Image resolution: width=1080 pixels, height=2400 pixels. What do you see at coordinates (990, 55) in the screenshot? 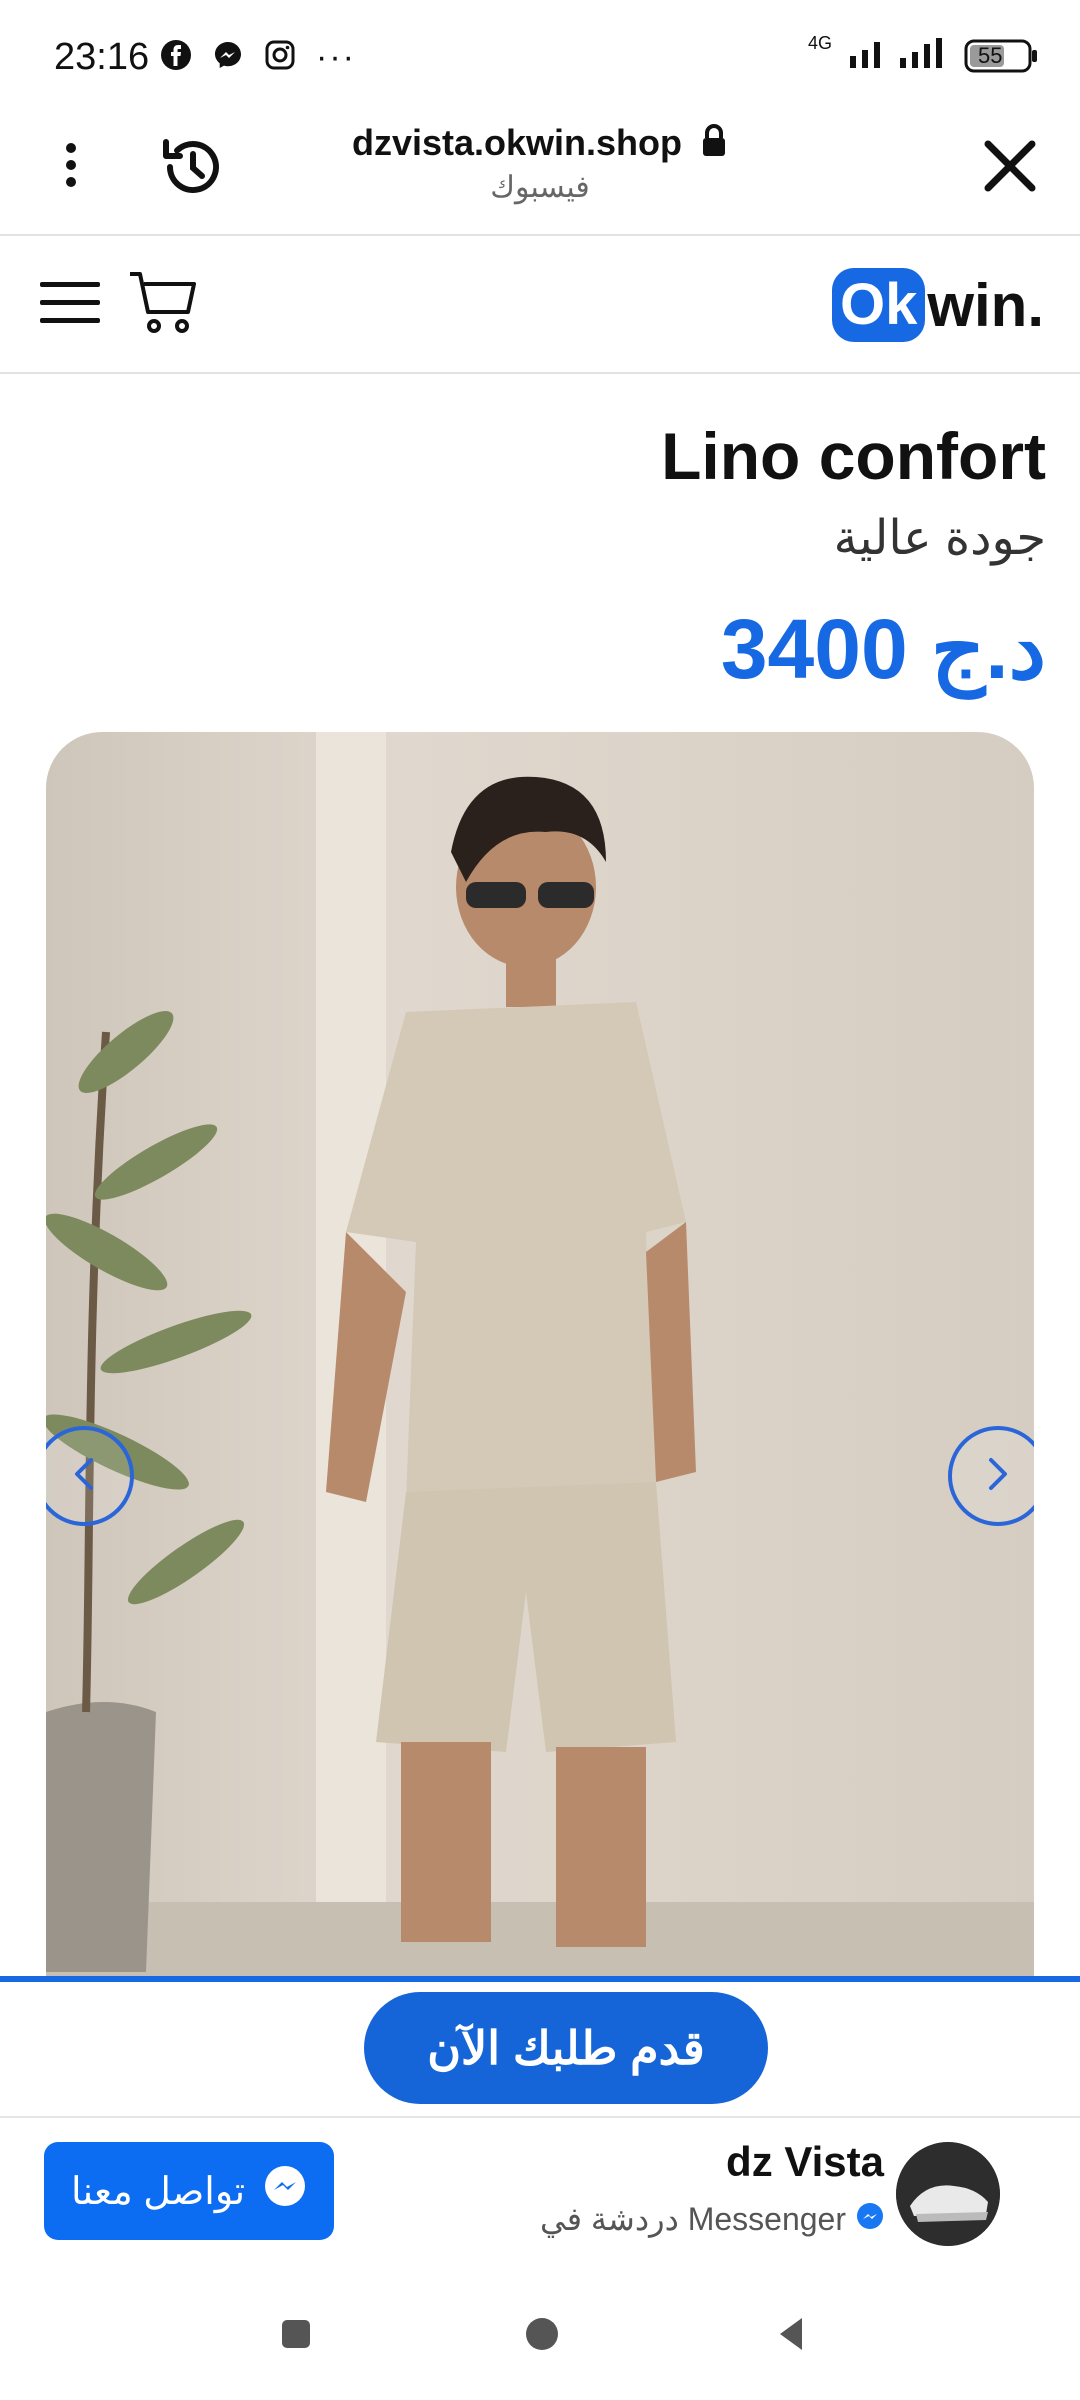
I see `battery-level: 55` at bounding box center [990, 55].